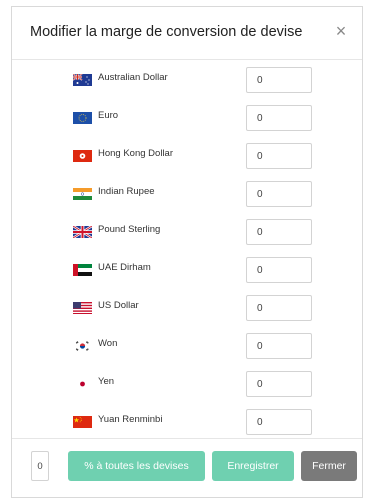 Image resolution: width=365 pixels, height=500 pixels. Describe the element at coordinates (82, 422) in the screenshot. I see `flag-china-icon` at that location.